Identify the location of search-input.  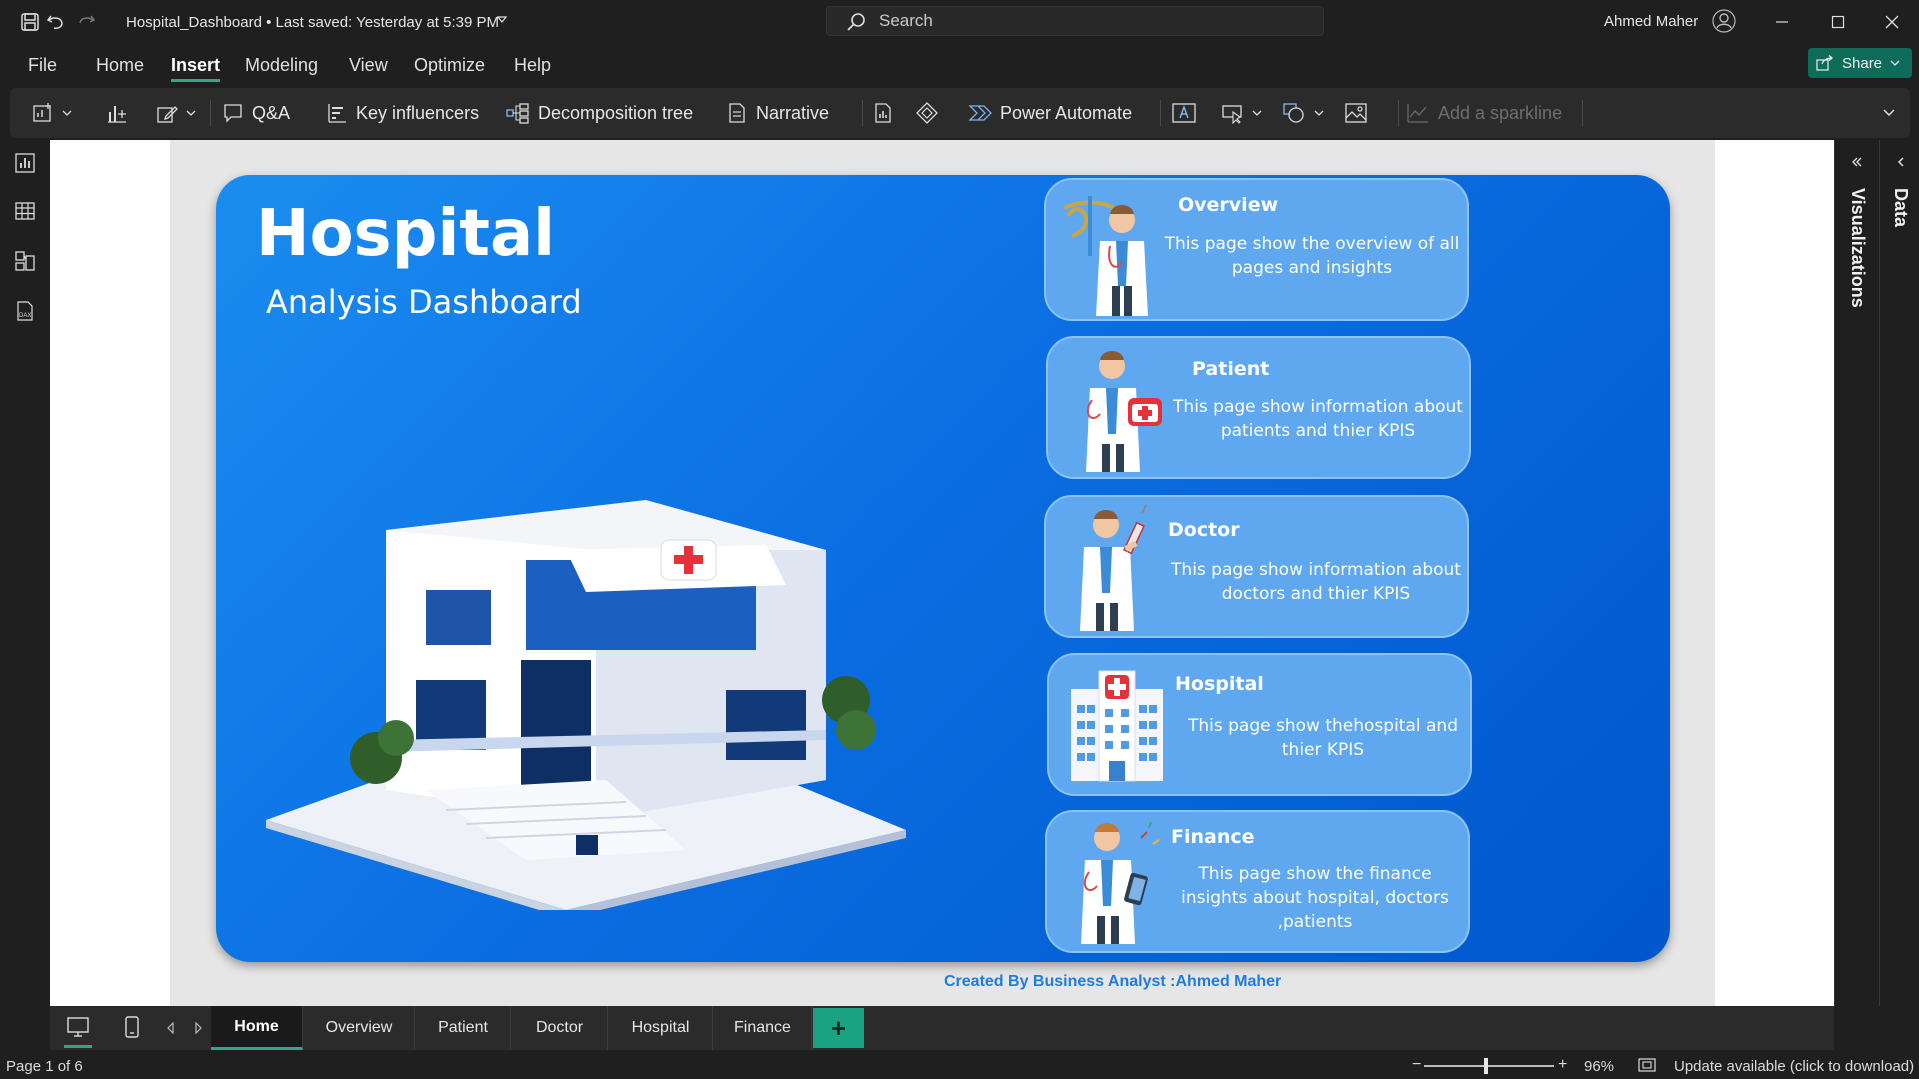
(1089, 21).